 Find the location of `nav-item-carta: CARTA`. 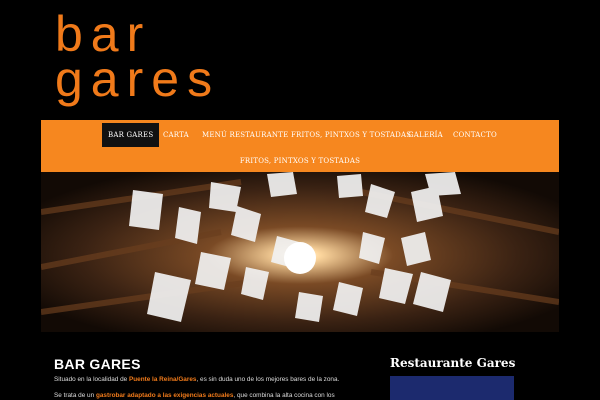

nav-item-carta: CARTA is located at coordinates (176, 135).